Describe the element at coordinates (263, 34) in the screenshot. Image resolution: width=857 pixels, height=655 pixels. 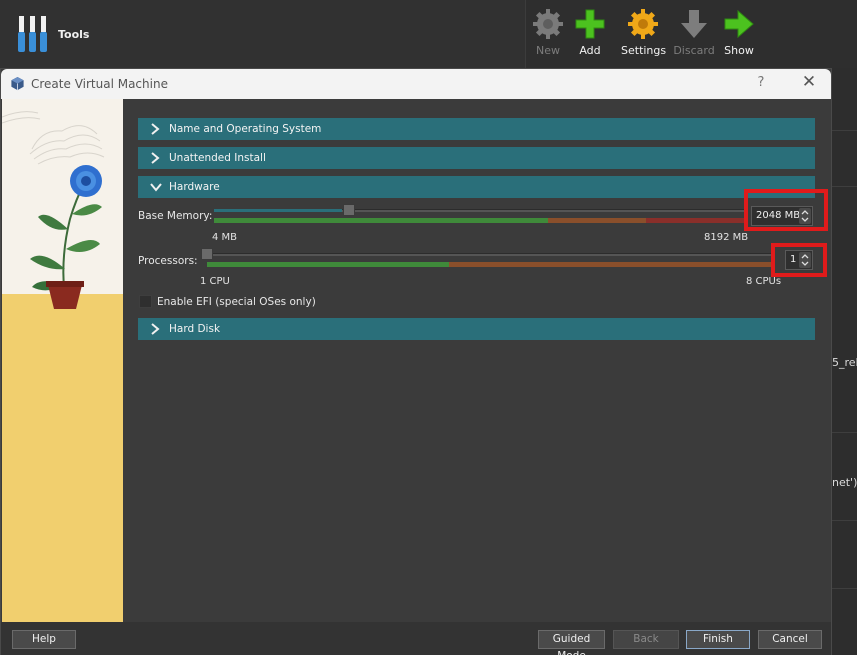
I see `tools-panel: Tools` at that location.